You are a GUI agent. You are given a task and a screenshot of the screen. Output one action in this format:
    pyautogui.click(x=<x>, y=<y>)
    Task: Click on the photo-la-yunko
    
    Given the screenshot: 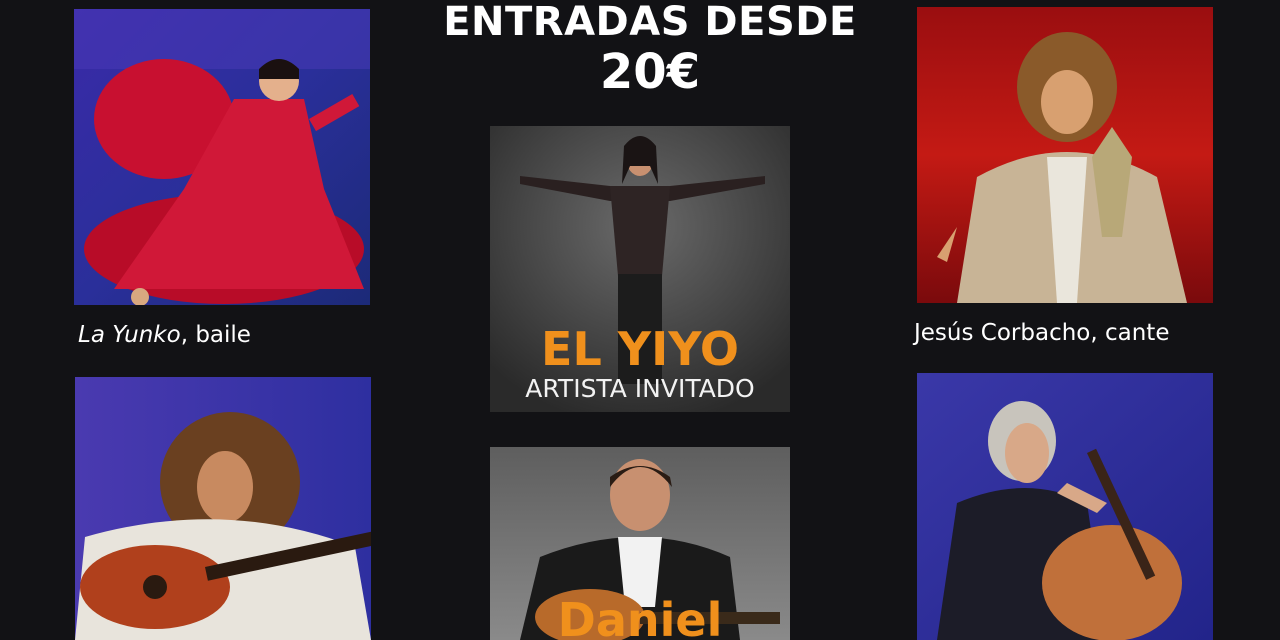 What is the action you would take?
    pyautogui.click(x=222, y=157)
    